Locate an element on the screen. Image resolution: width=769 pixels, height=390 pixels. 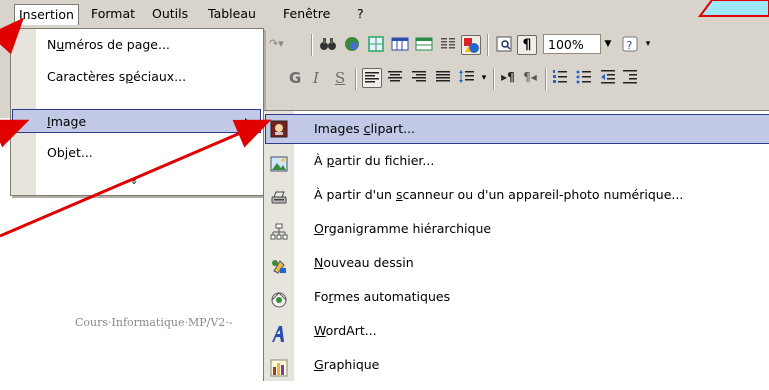
arrow-to-image-item is located at coordinates (15, 133).